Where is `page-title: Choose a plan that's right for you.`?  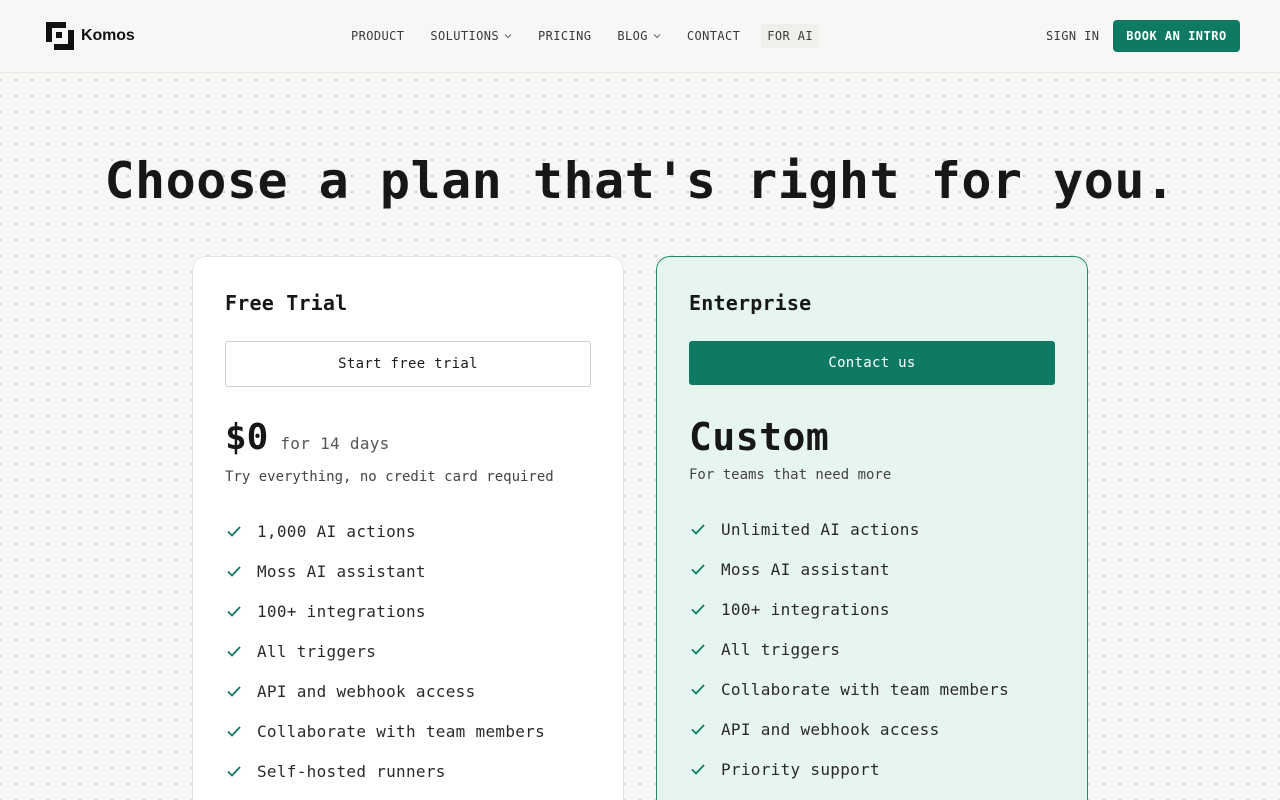
page-title: Choose a plan that's right for you. is located at coordinates (640, 181).